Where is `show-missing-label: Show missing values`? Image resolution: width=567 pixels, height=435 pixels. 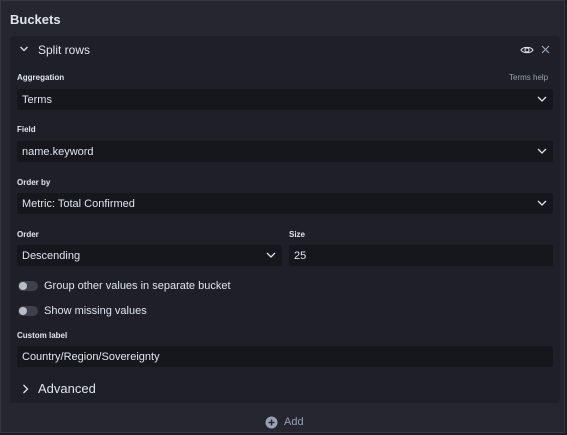
show-missing-label: Show missing values is located at coordinates (95, 311).